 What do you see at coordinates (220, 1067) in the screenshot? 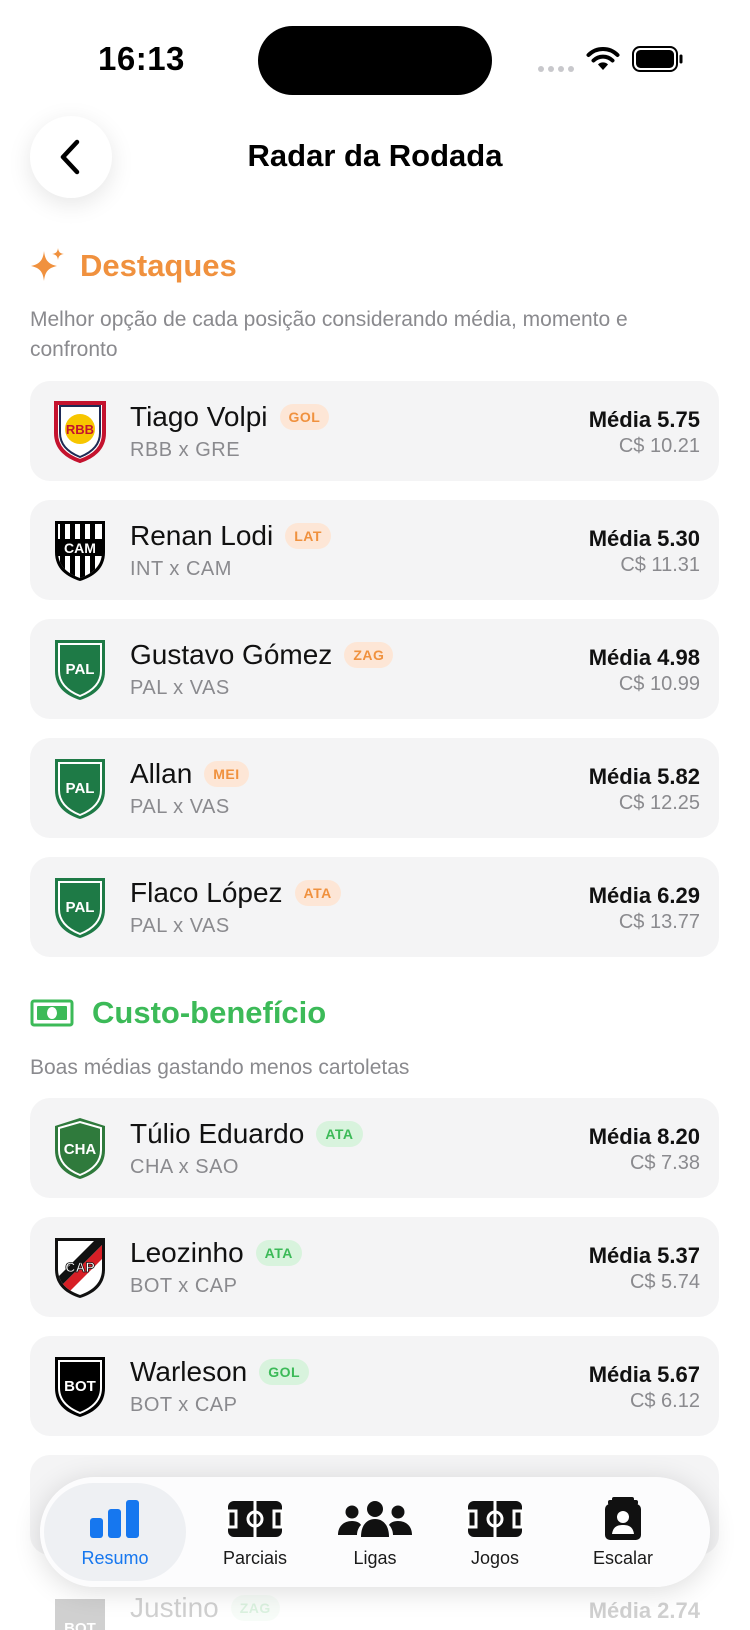
I see `custo-description: Boas médias gastando menos cartoletas` at bounding box center [220, 1067].